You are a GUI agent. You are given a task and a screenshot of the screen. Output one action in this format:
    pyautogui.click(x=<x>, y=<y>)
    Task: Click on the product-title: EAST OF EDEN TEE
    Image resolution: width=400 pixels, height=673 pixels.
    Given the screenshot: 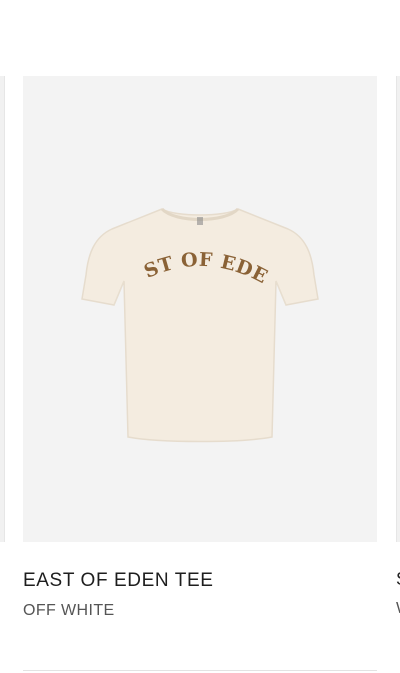 What is the action you would take?
    pyautogui.click(x=200, y=581)
    